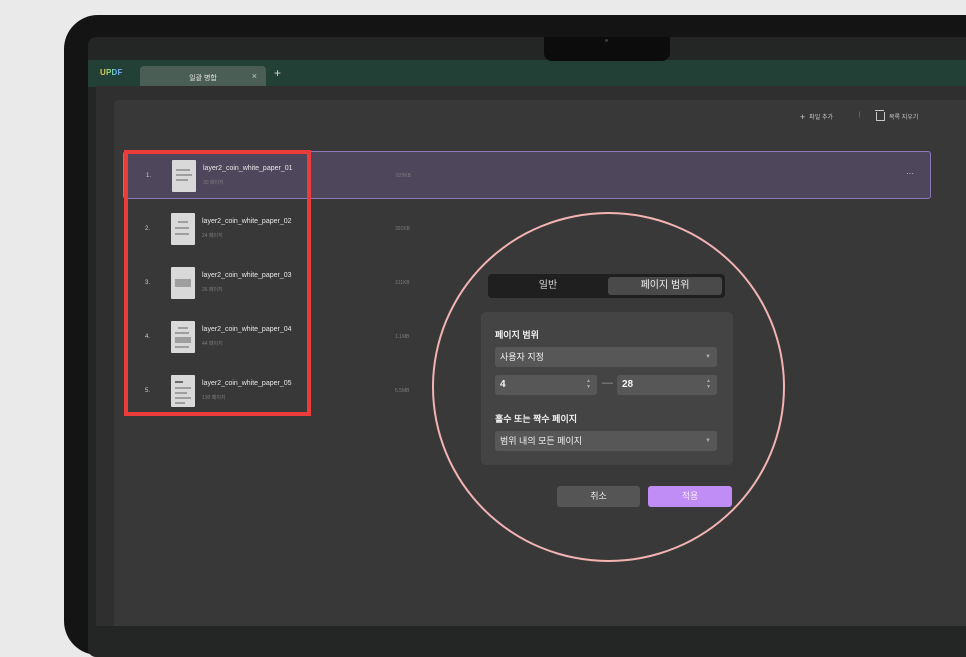 Image resolution: width=966 pixels, height=657 pixels. I want to click on page-range-label: 페이지 범위, so click(517, 335).